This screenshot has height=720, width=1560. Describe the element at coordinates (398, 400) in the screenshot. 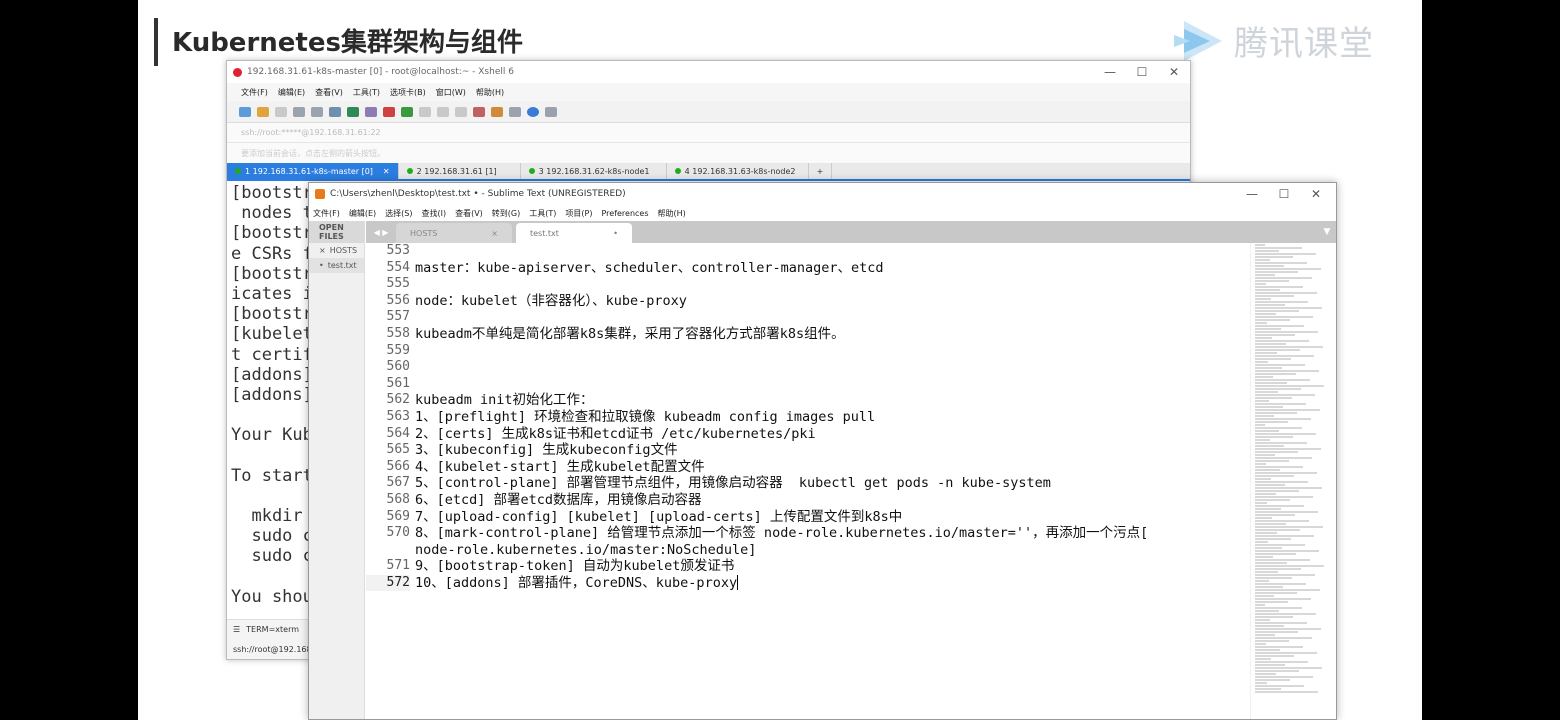

I see `line-number: 562` at that location.